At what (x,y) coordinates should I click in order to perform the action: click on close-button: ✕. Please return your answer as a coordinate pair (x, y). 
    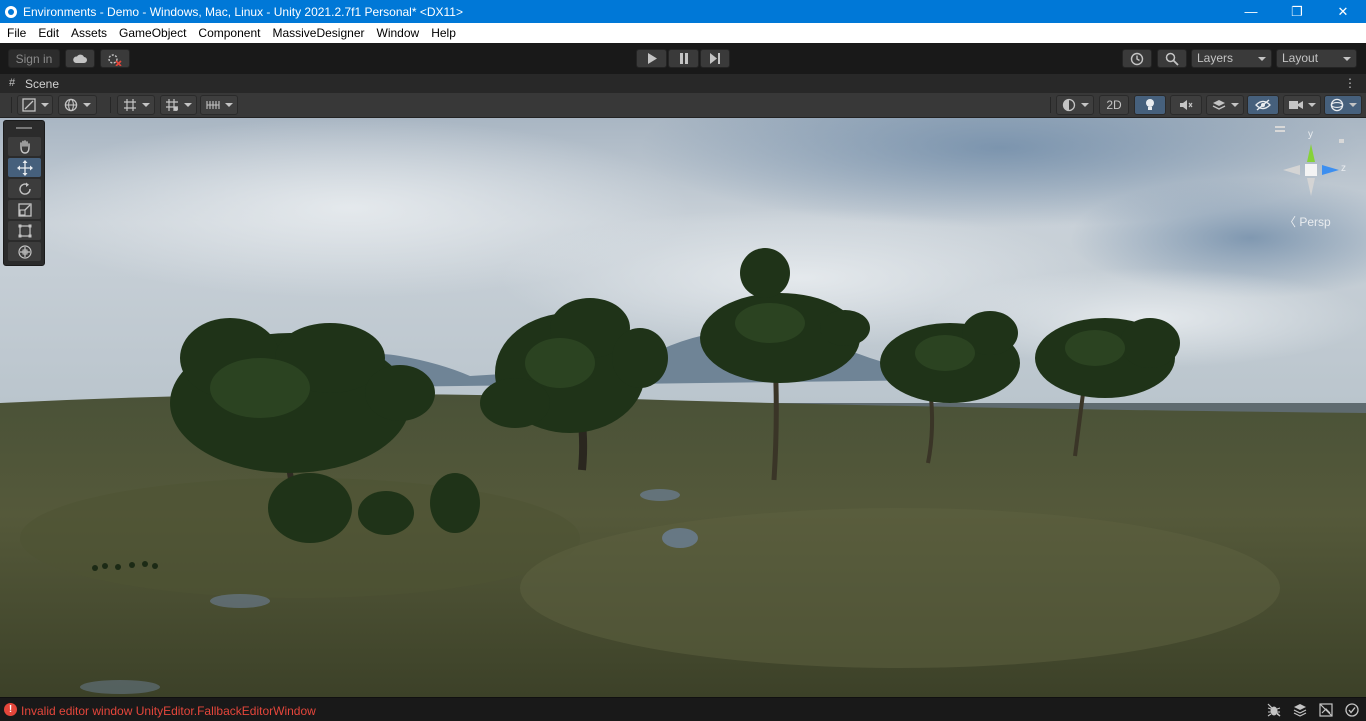
    Looking at the image, I should click on (1343, 11).